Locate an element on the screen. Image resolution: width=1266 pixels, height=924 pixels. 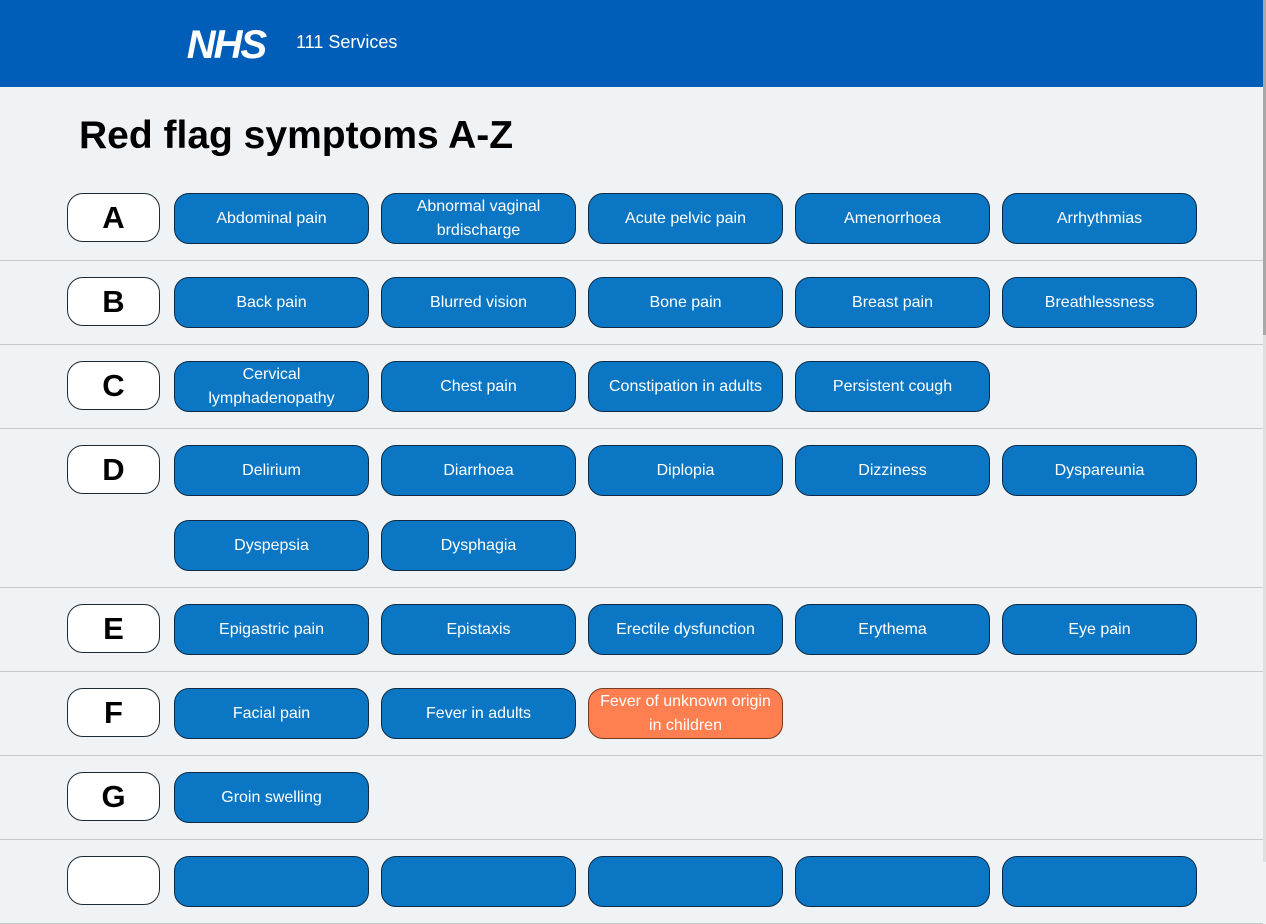
site-header: NHS 111 Services is located at coordinates (631, 43).